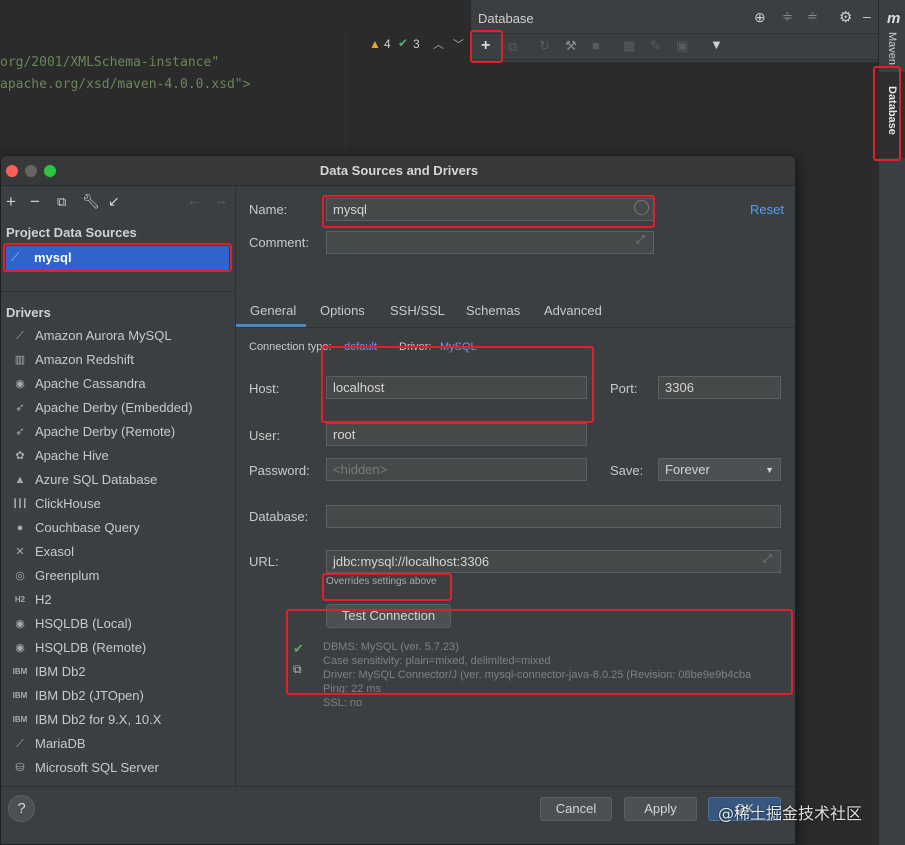 The height and width of the screenshot is (845, 905). Describe the element at coordinates (120, 552) in the screenshot. I see `driver-item: ✕ Exasol` at that location.